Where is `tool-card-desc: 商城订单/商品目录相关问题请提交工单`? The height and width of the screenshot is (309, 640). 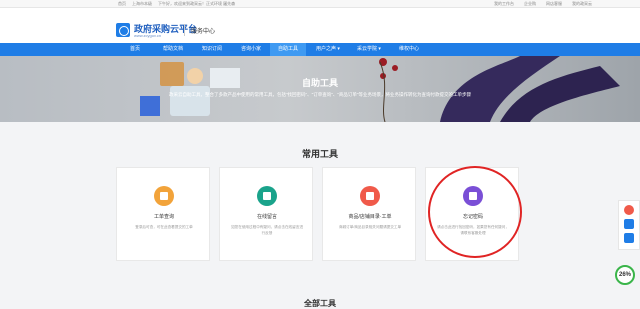 tool-card-desc: 商城订单/商品目录相关问题请提交工单 is located at coordinates (370, 227).